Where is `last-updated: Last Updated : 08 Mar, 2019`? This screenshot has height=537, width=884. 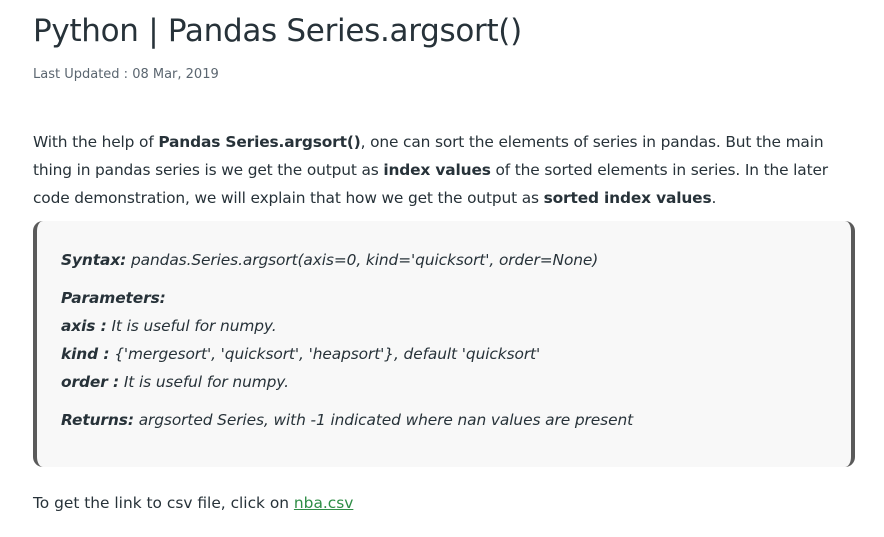 last-updated: Last Updated : 08 Mar, 2019 is located at coordinates (126, 74).